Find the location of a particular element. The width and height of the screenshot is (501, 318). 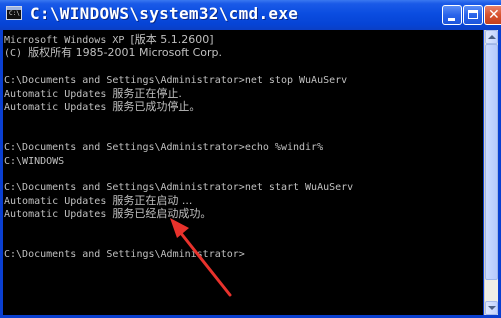

vertical-scrollbar is located at coordinates (491, 172).